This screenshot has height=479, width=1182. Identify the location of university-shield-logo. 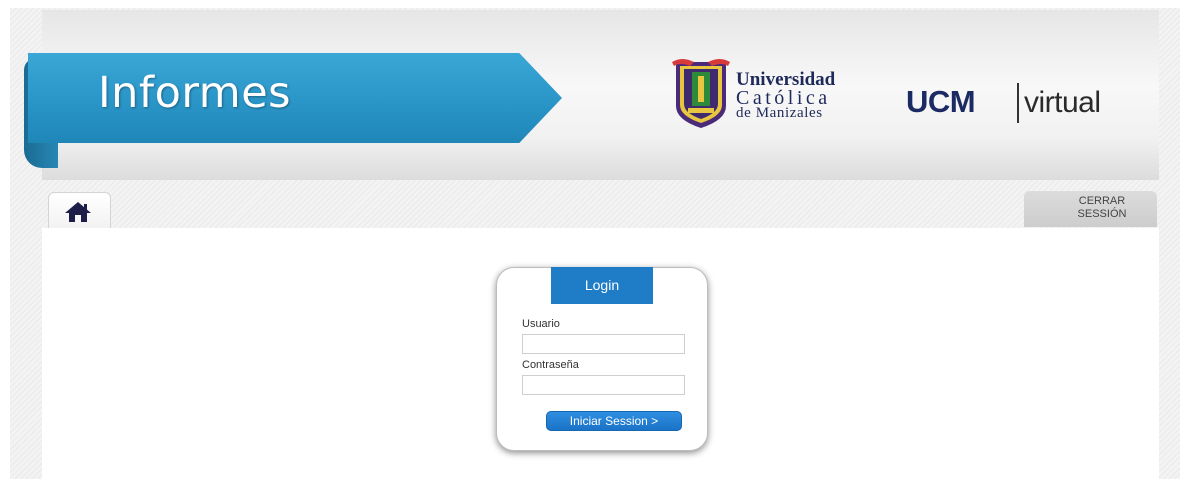
(701, 93).